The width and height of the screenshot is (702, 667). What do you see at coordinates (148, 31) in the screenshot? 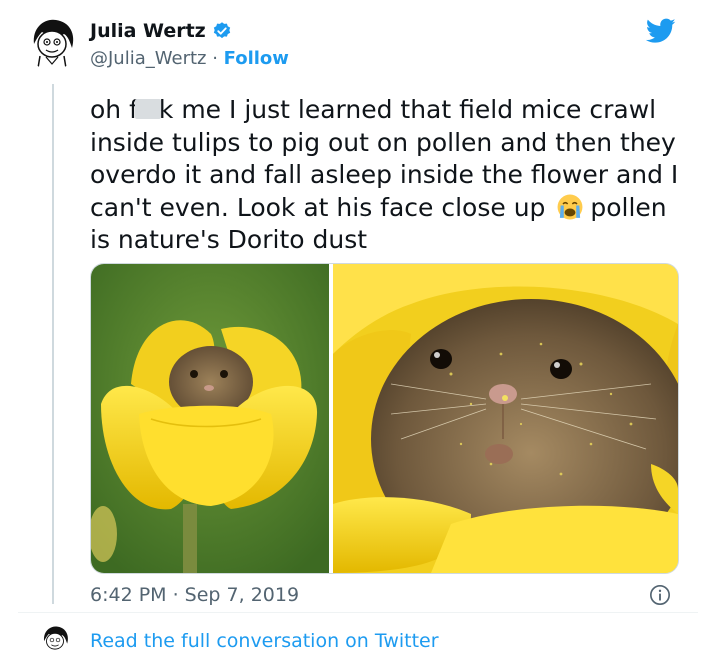
I see `author-name: Julia Wertz` at bounding box center [148, 31].